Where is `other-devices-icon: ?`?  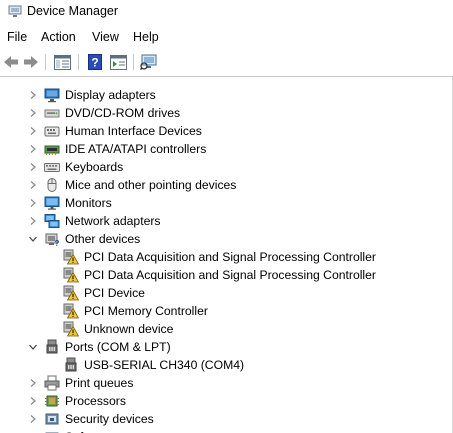 other-devices-icon: ? is located at coordinates (52, 239).